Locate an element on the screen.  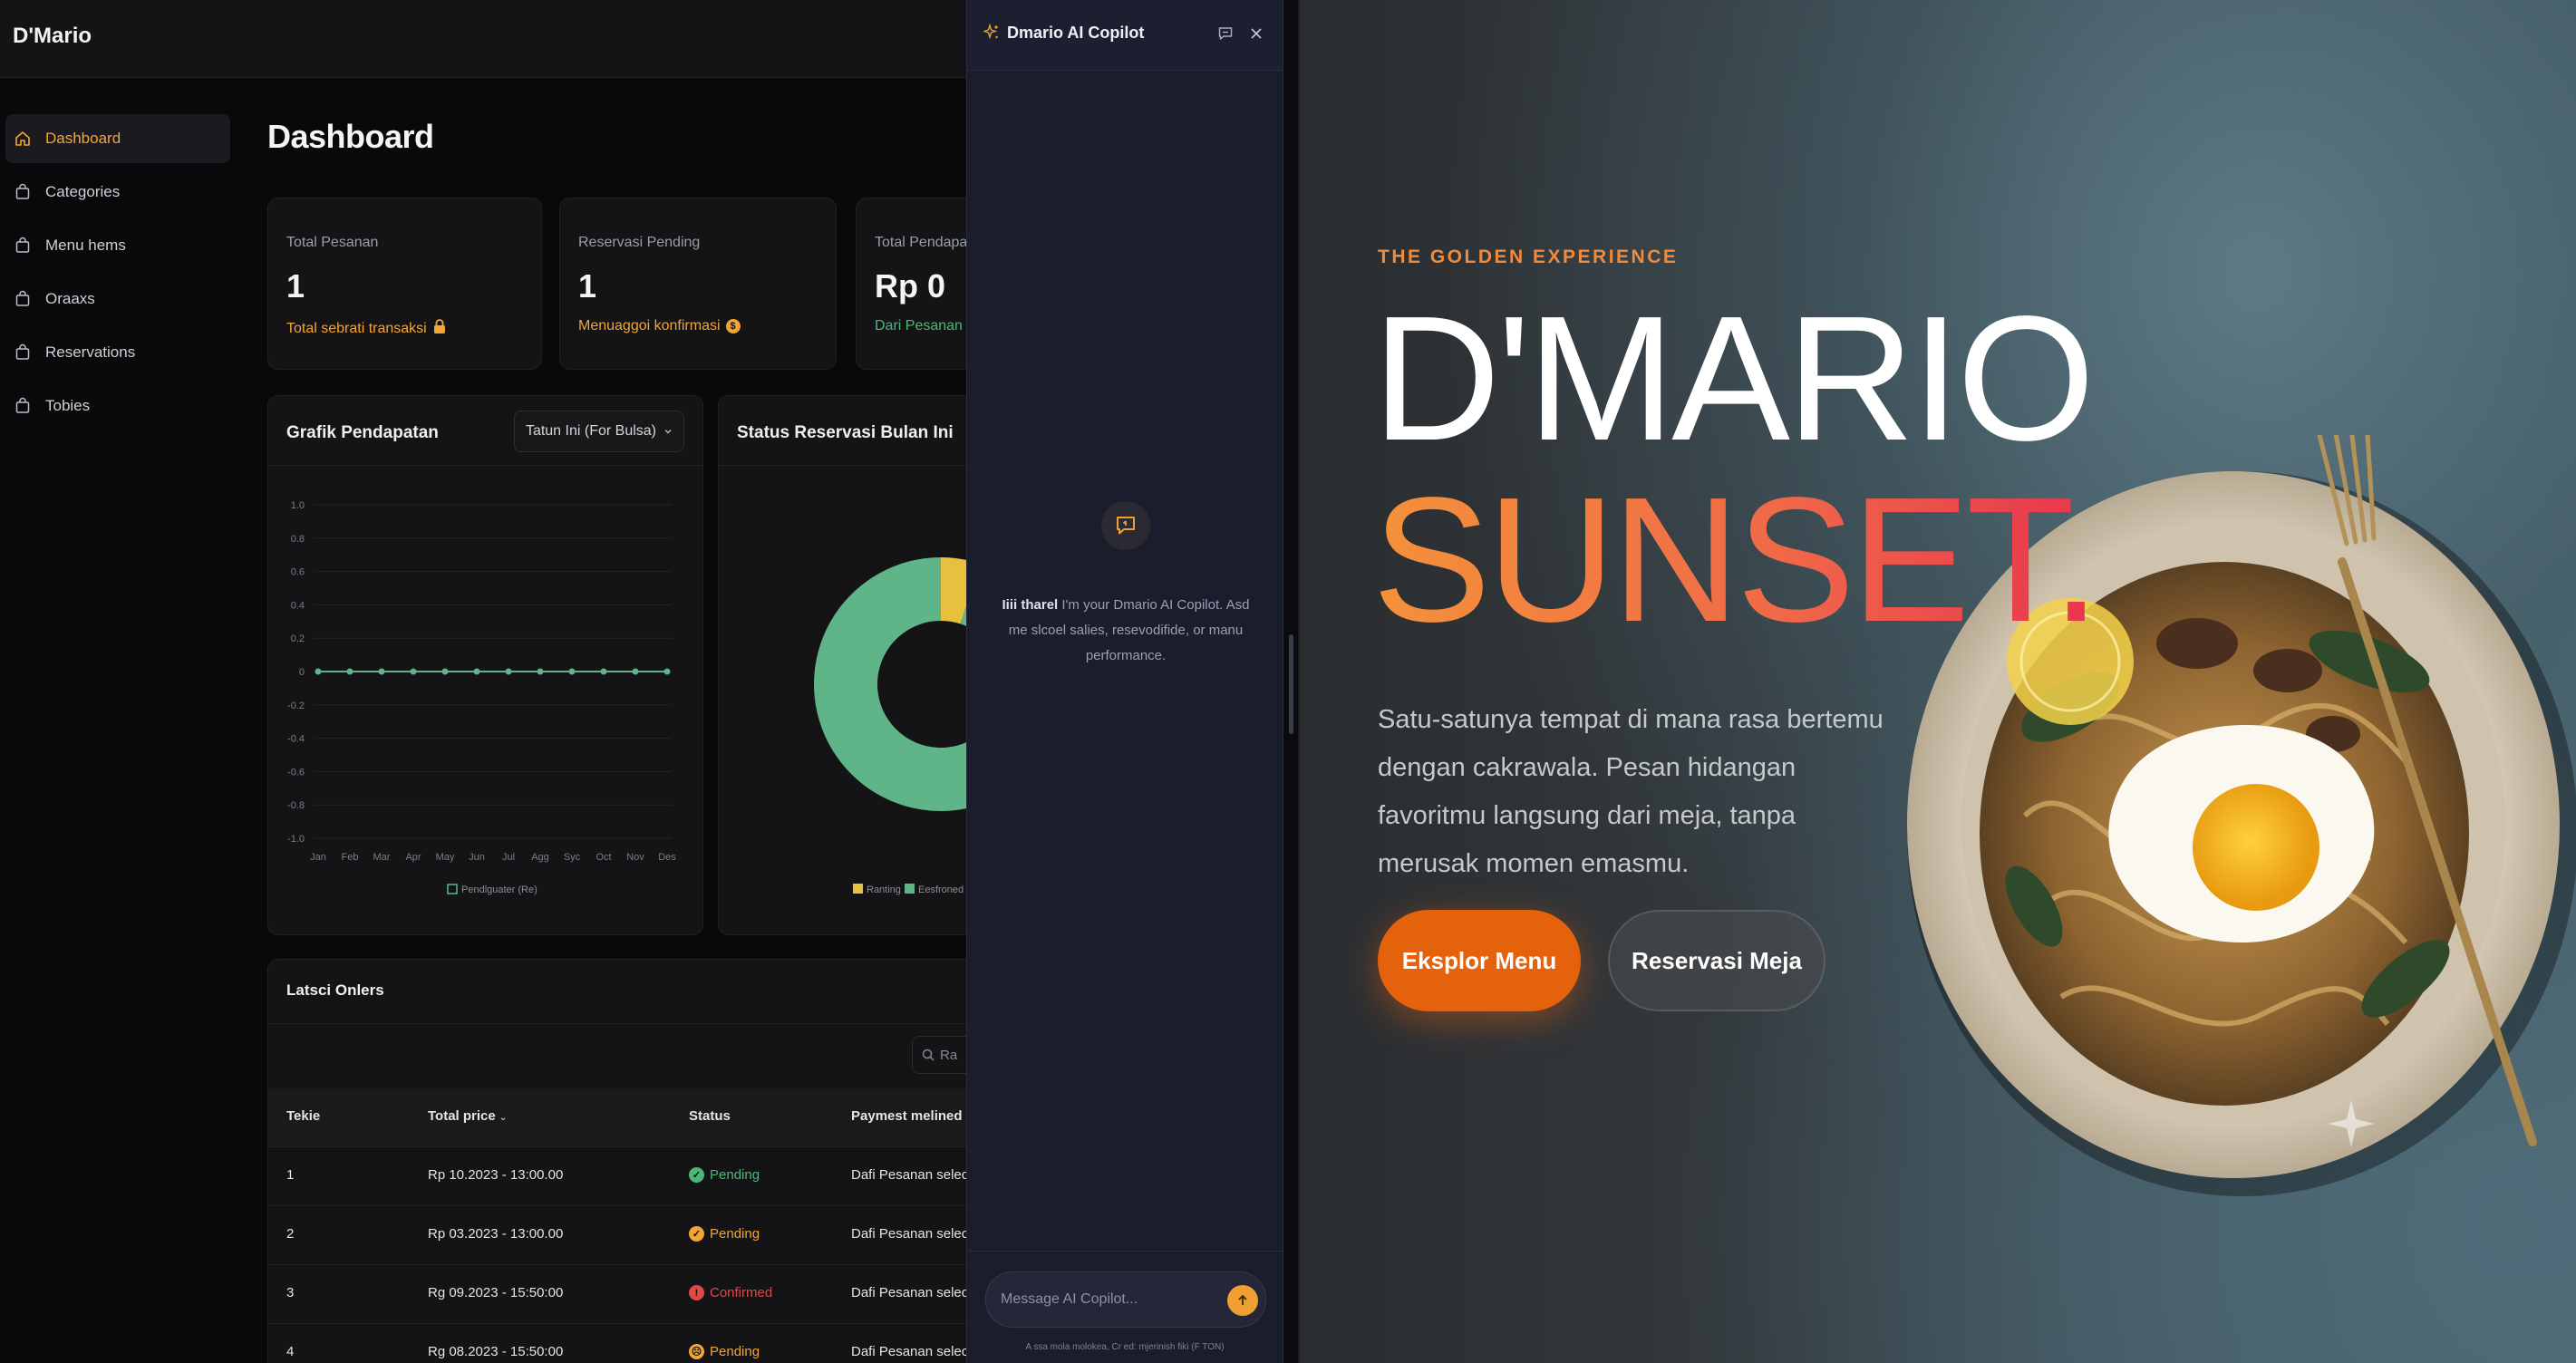
cell-table: 2 is located at coordinates (290, 1234).